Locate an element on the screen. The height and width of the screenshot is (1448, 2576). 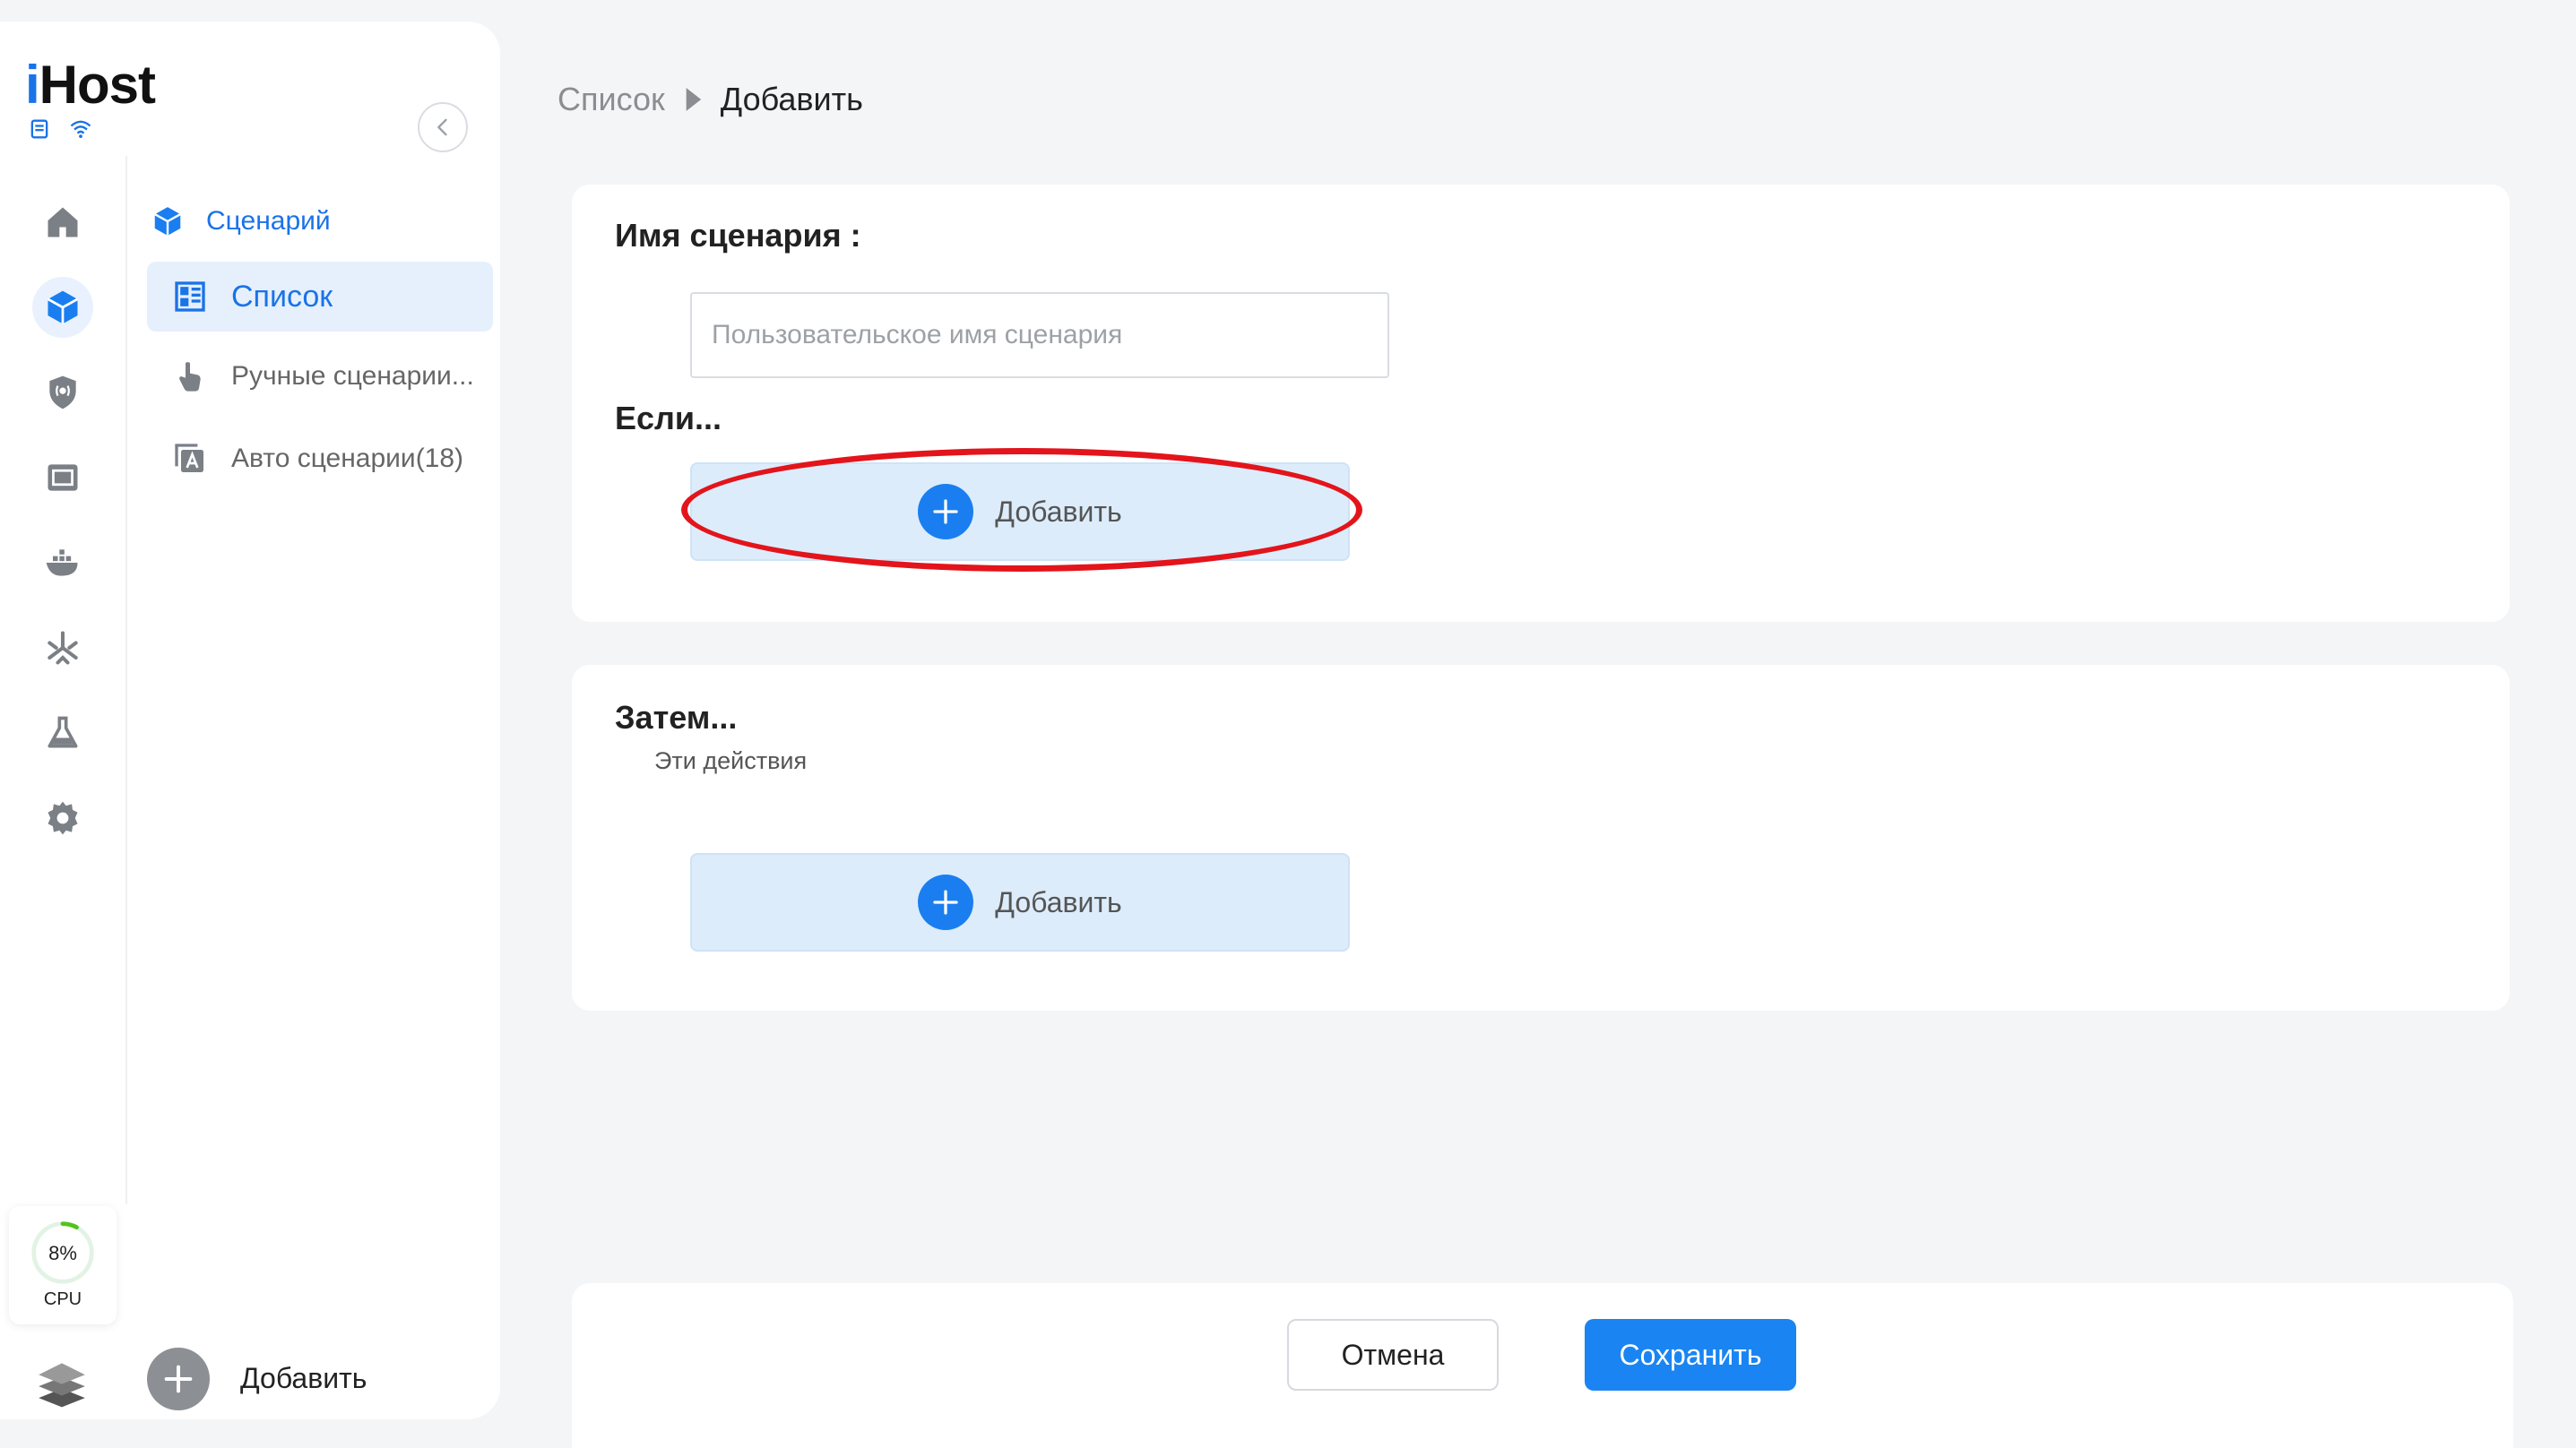
sidebar-add-label: Добавить is located at coordinates (303, 1378).